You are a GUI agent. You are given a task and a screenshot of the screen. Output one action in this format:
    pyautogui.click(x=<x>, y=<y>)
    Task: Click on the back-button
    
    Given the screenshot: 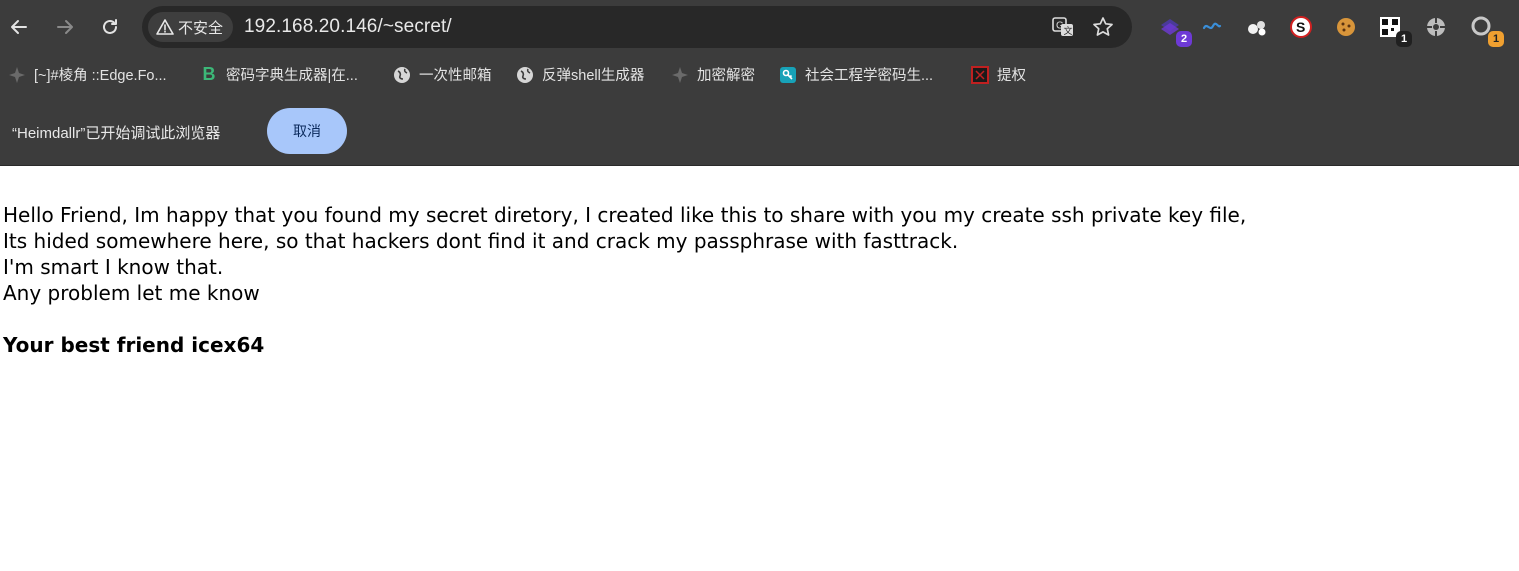 What is the action you would take?
    pyautogui.click(x=19, y=27)
    